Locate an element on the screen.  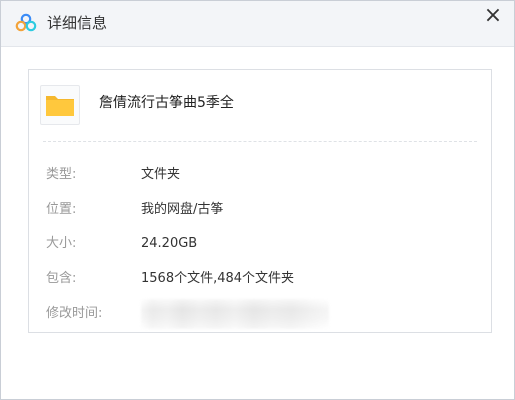
location-label: 位置: is located at coordinates (61, 209).